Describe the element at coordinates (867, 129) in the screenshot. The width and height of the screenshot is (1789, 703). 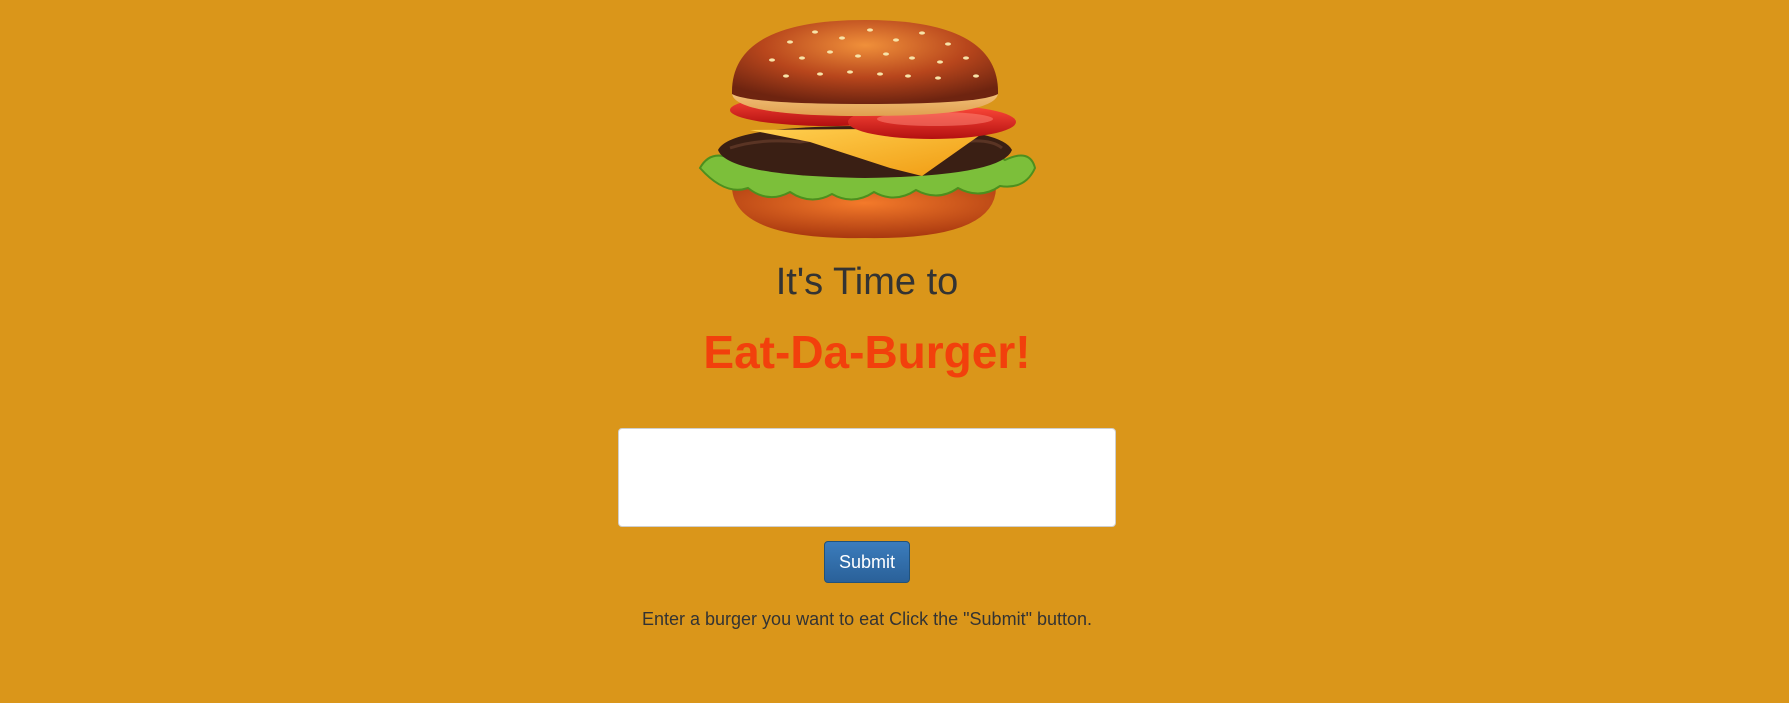
I see `hamburger-icon` at that location.